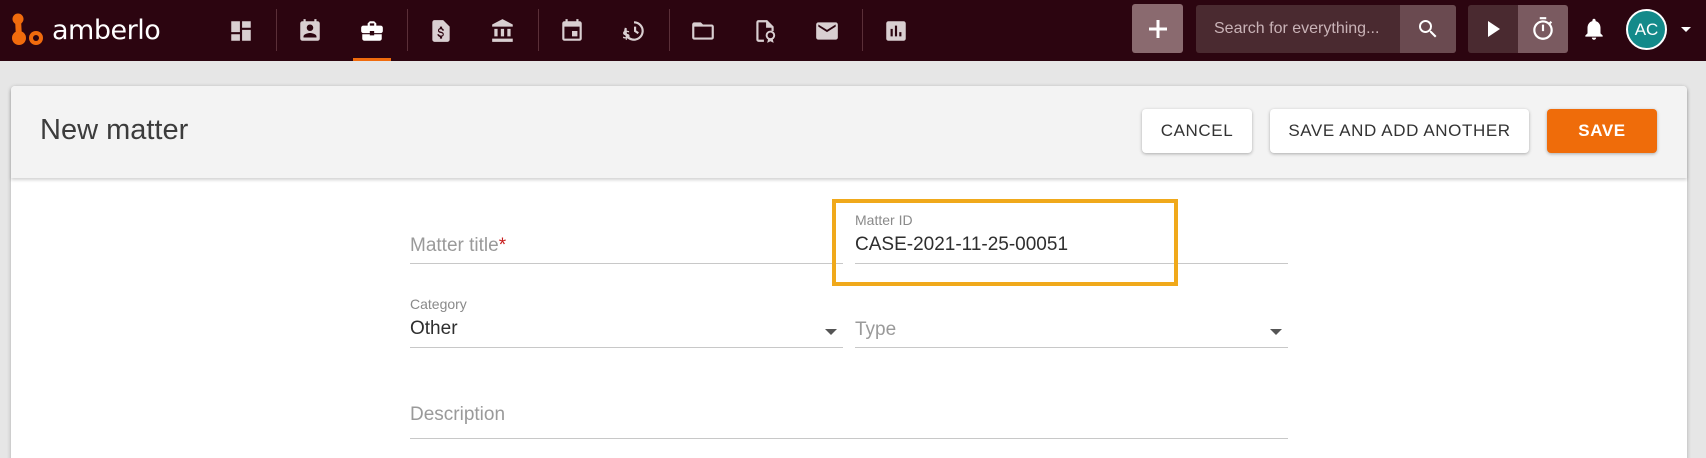  Describe the element at coordinates (1197, 131) in the screenshot. I see `cancel-button: CANCEL` at that location.